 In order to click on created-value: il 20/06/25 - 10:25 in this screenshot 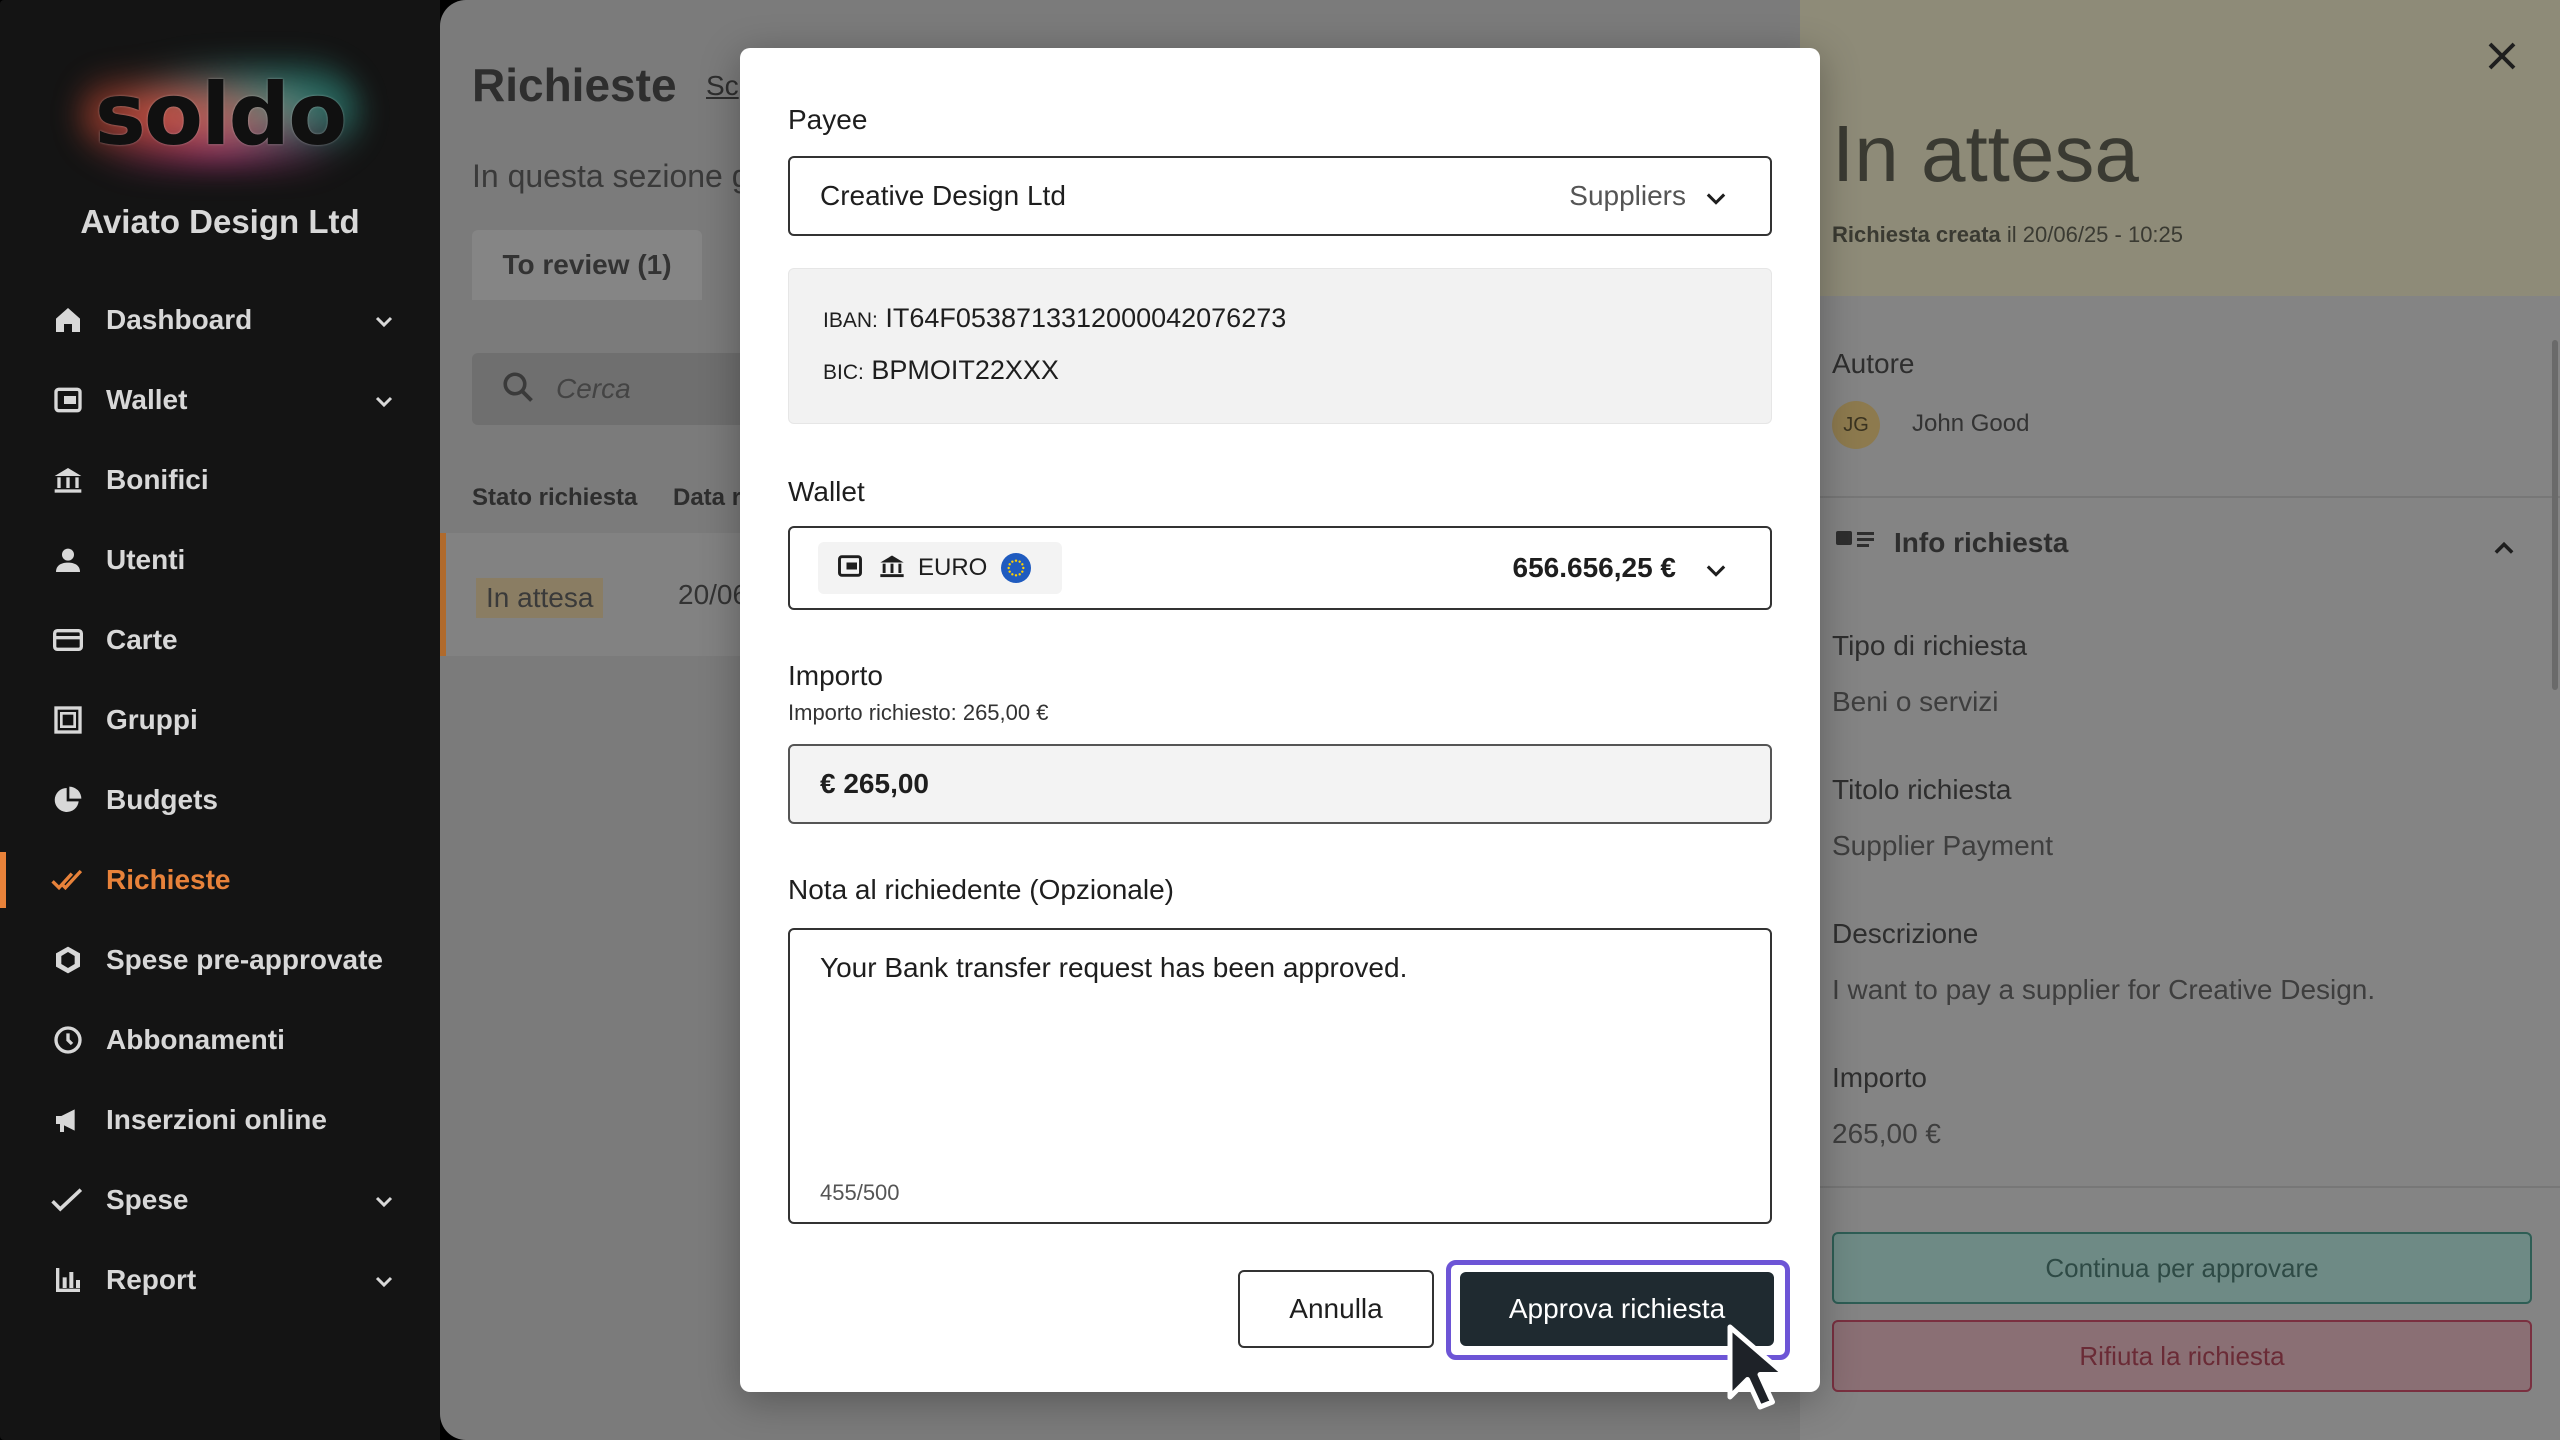, I will do `click(2095, 234)`.